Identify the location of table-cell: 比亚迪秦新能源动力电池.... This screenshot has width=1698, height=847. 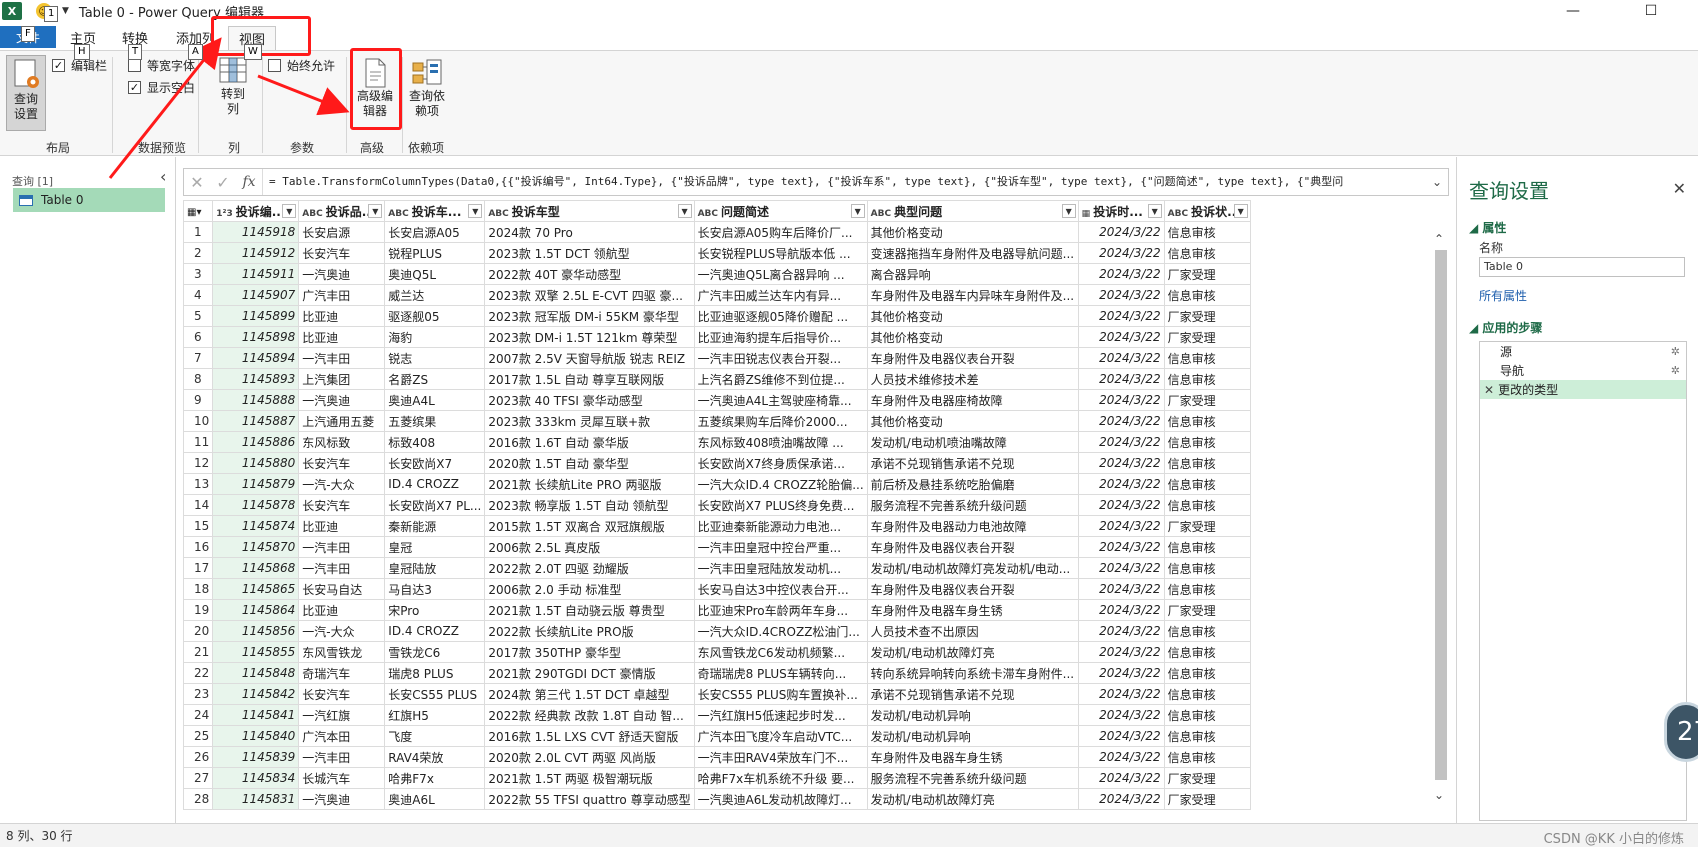
(780, 526).